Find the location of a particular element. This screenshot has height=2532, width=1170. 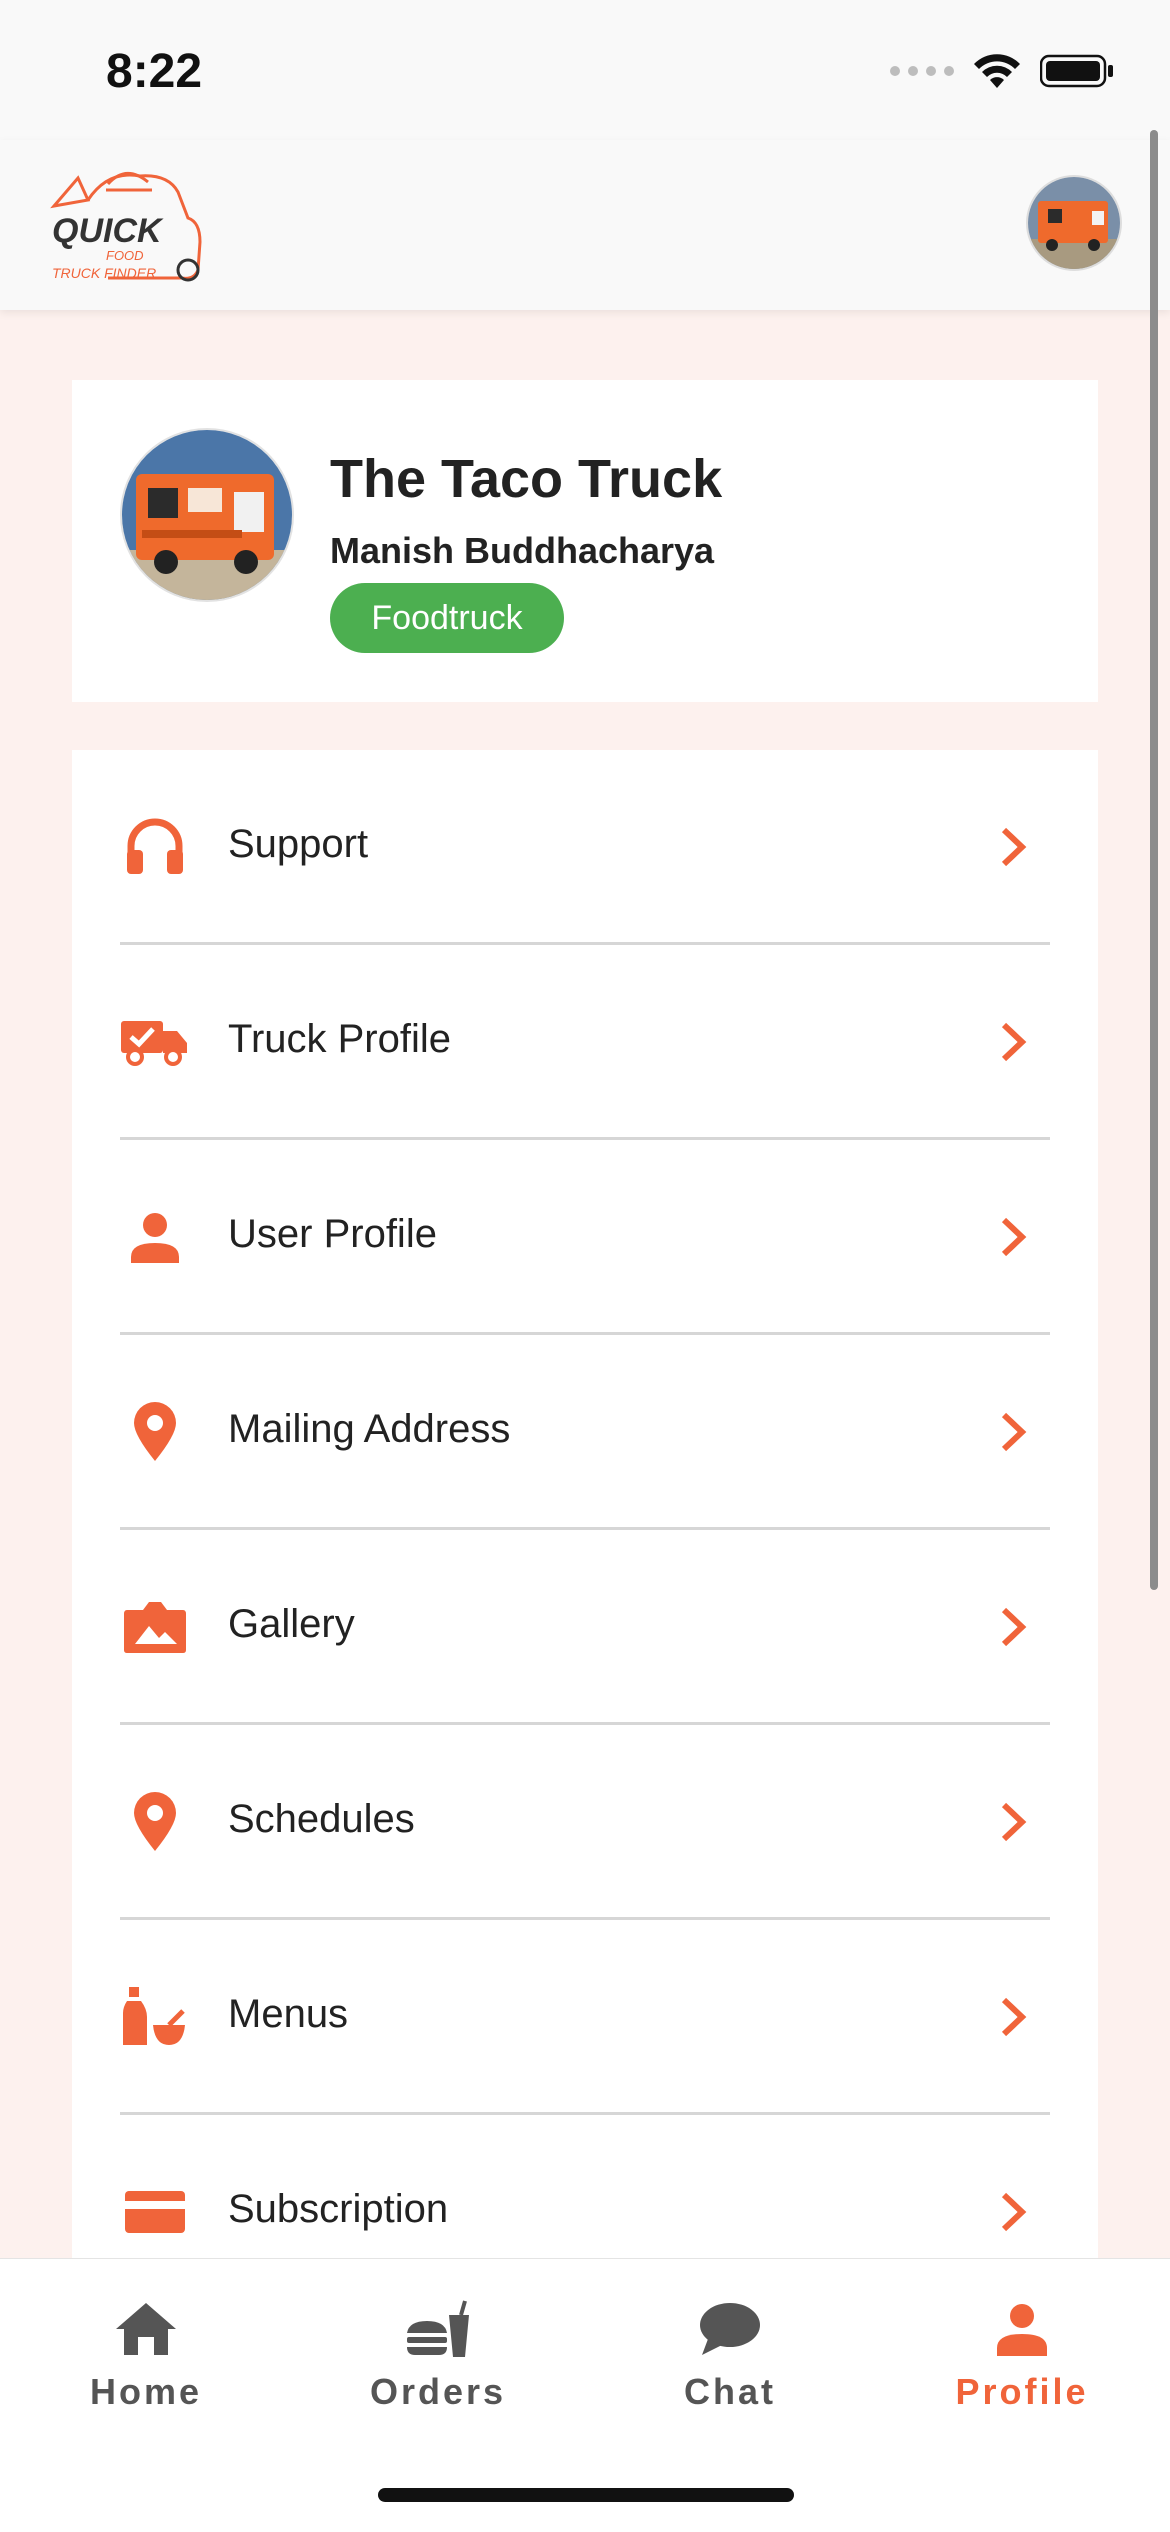

burger-drink-icon is located at coordinates (438, 2329).